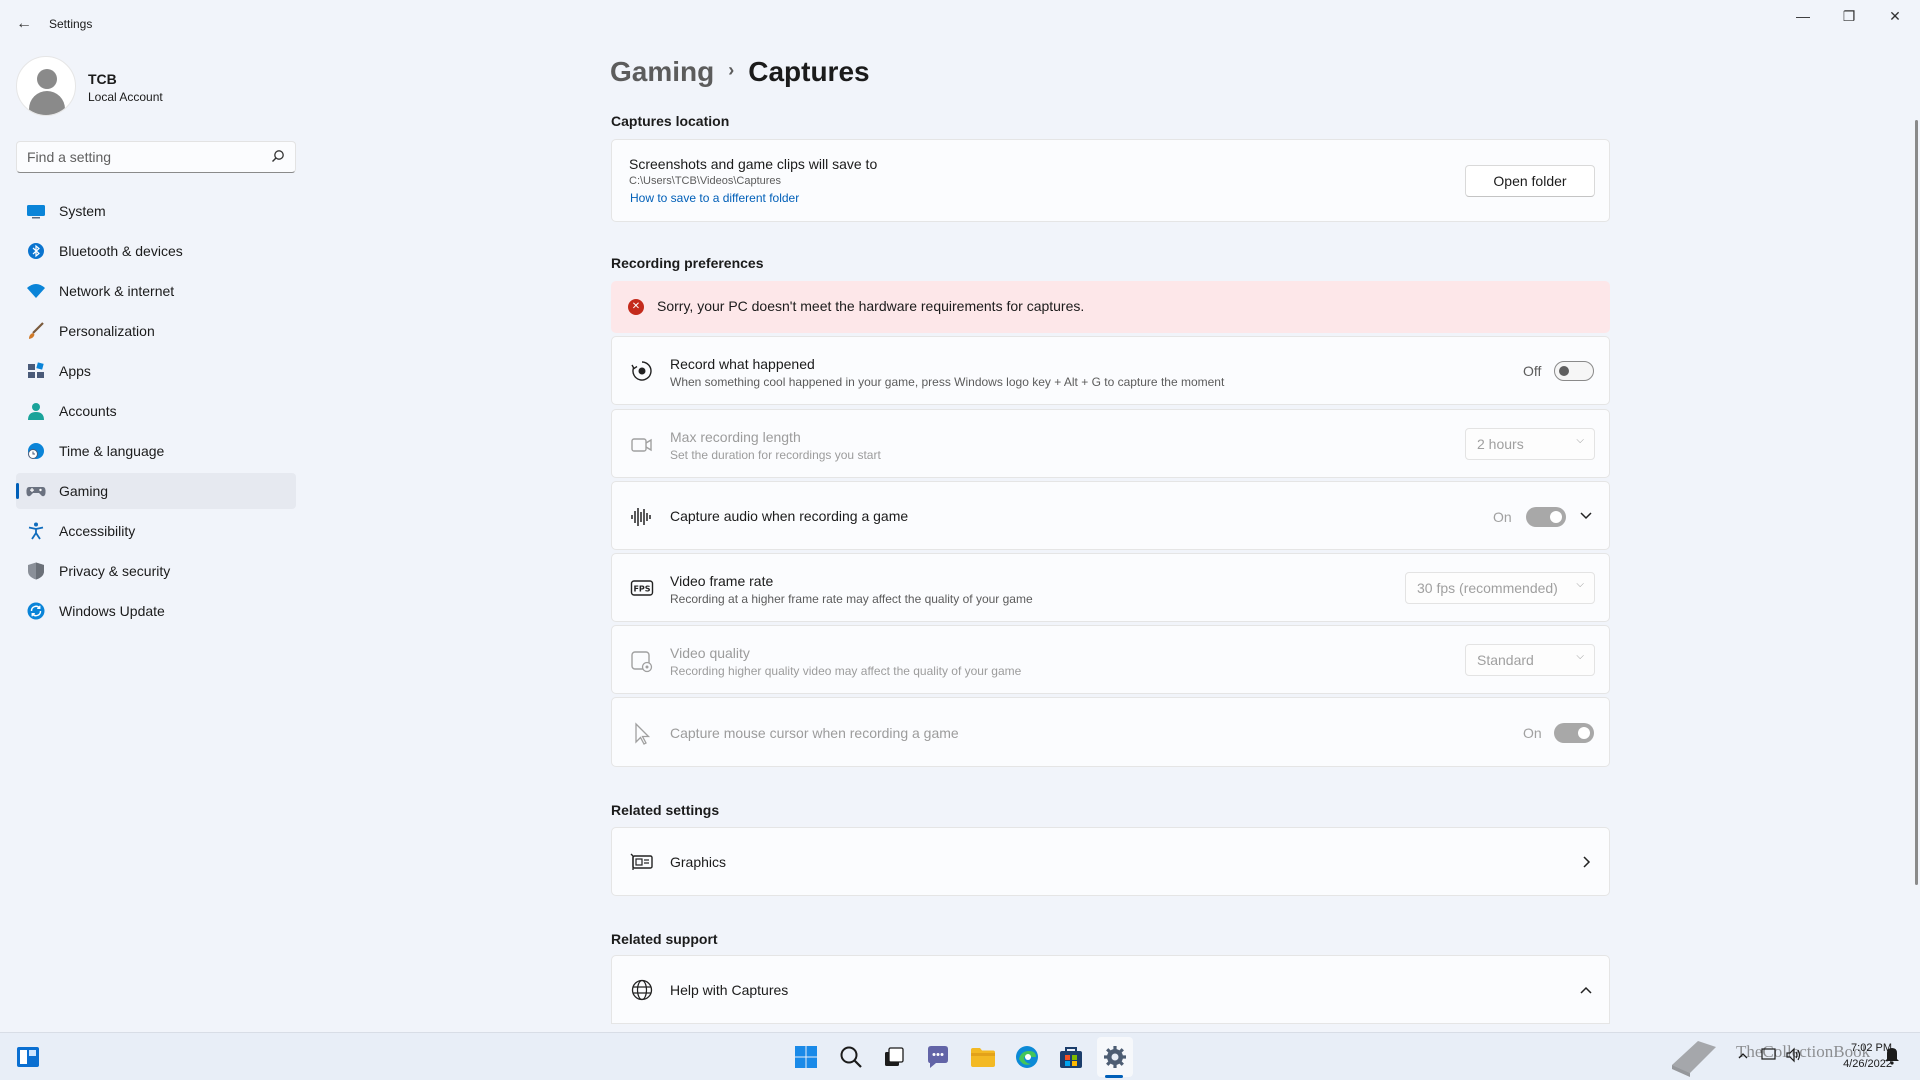 The image size is (1920, 1080). I want to click on video-frame-rate-title: Video frame rate, so click(722, 581).